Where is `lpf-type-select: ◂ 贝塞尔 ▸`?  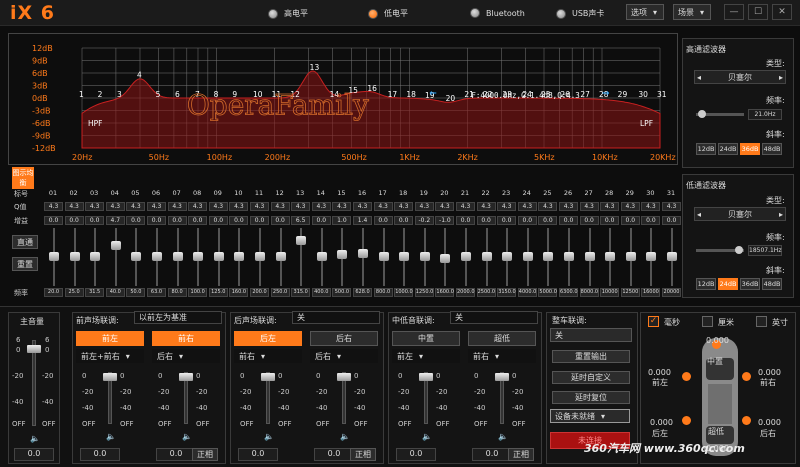 lpf-type-select: ◂ 贝塞尔 ▸ is located at coordinates (740, 214).